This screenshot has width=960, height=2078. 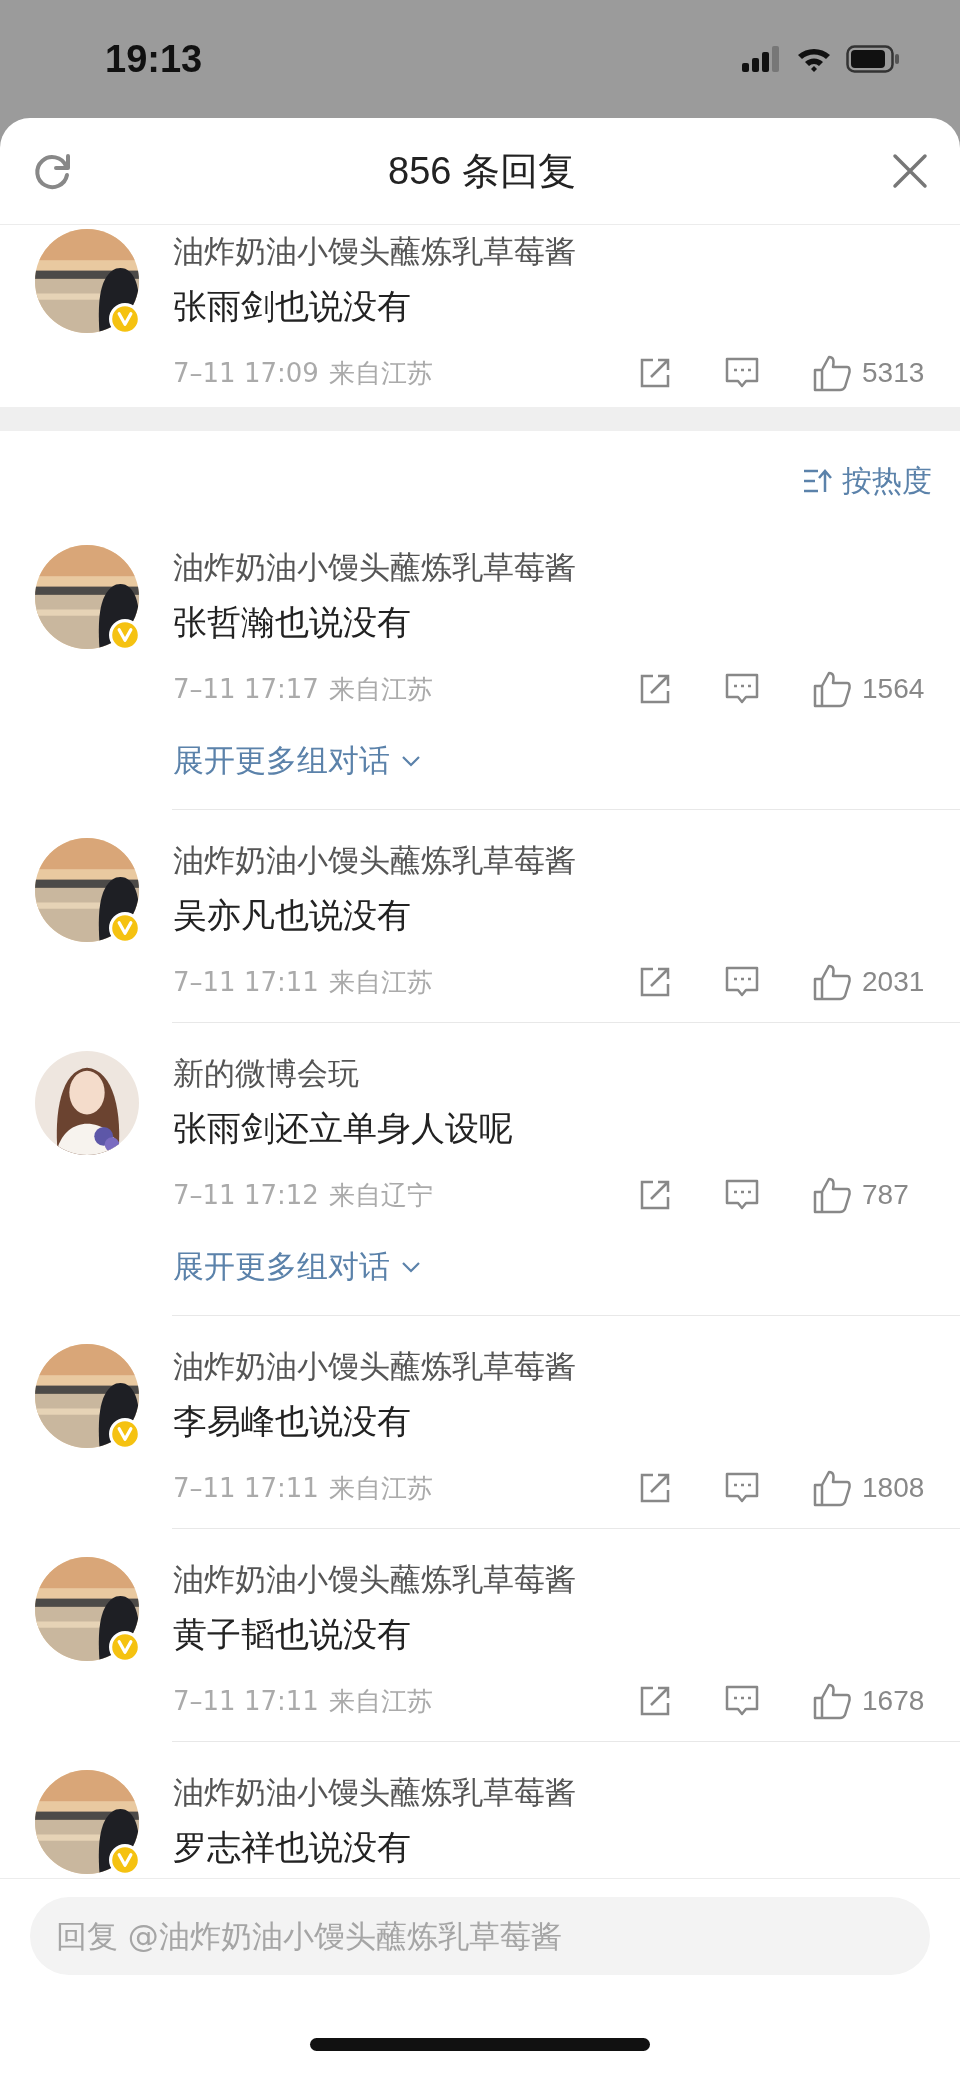 I want to click on signal-icon, so click(x=762, y=59).